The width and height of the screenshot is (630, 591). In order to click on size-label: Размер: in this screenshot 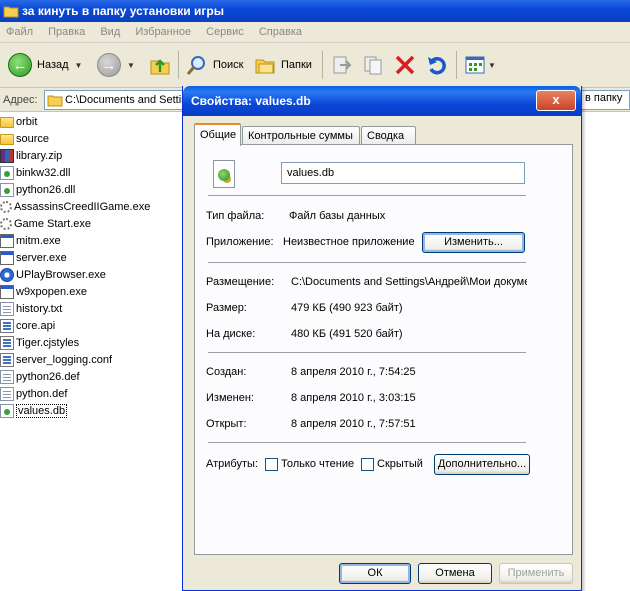, I will do `click(226, 308)`.